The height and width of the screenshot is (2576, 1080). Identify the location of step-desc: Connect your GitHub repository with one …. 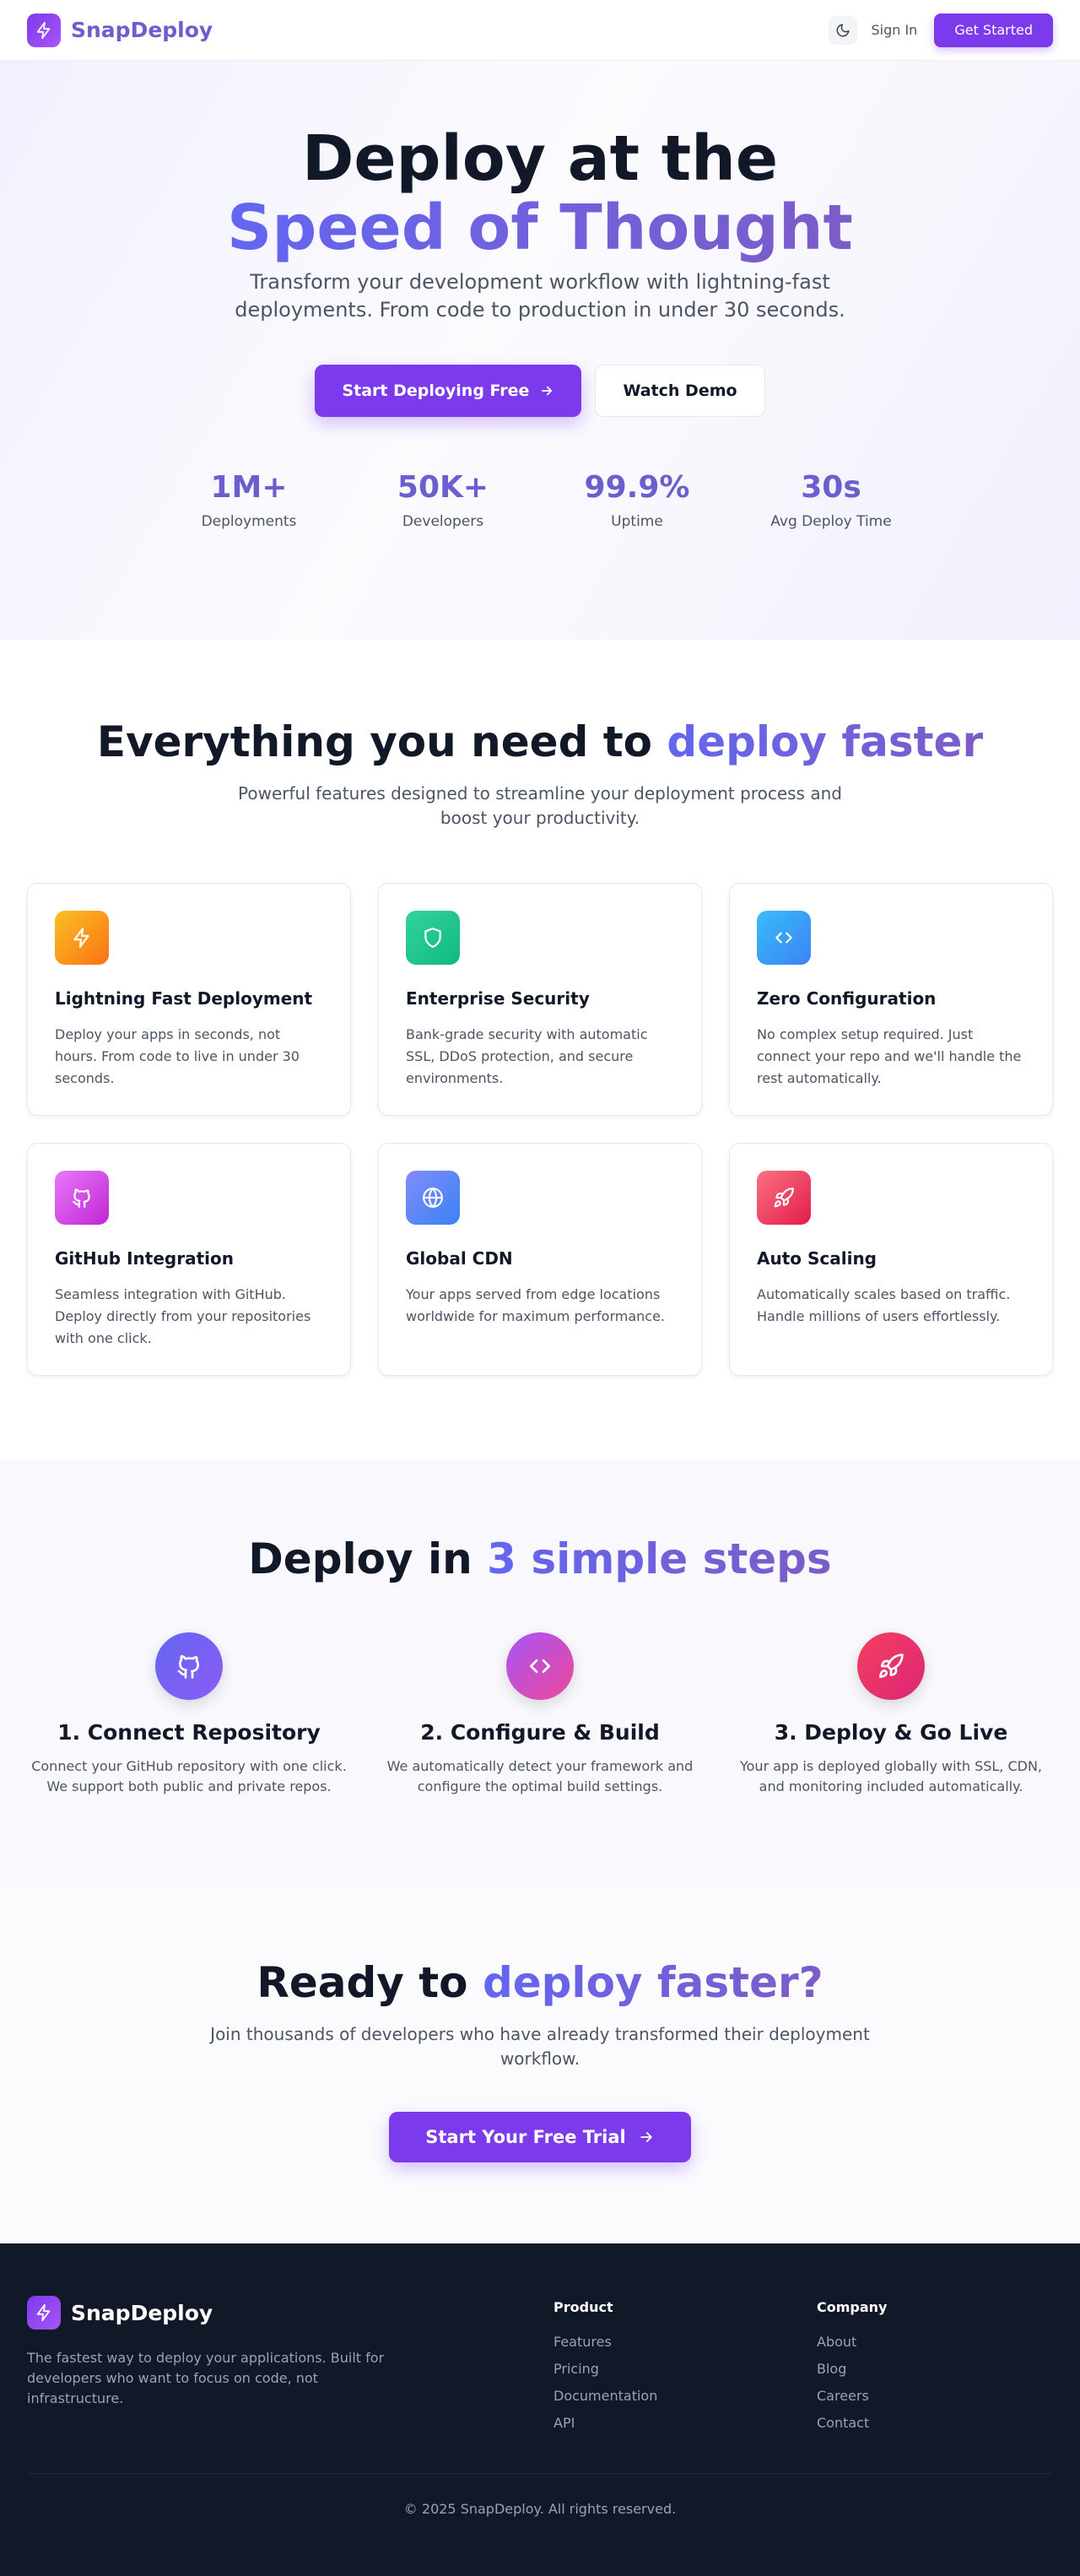
(189, 1776).